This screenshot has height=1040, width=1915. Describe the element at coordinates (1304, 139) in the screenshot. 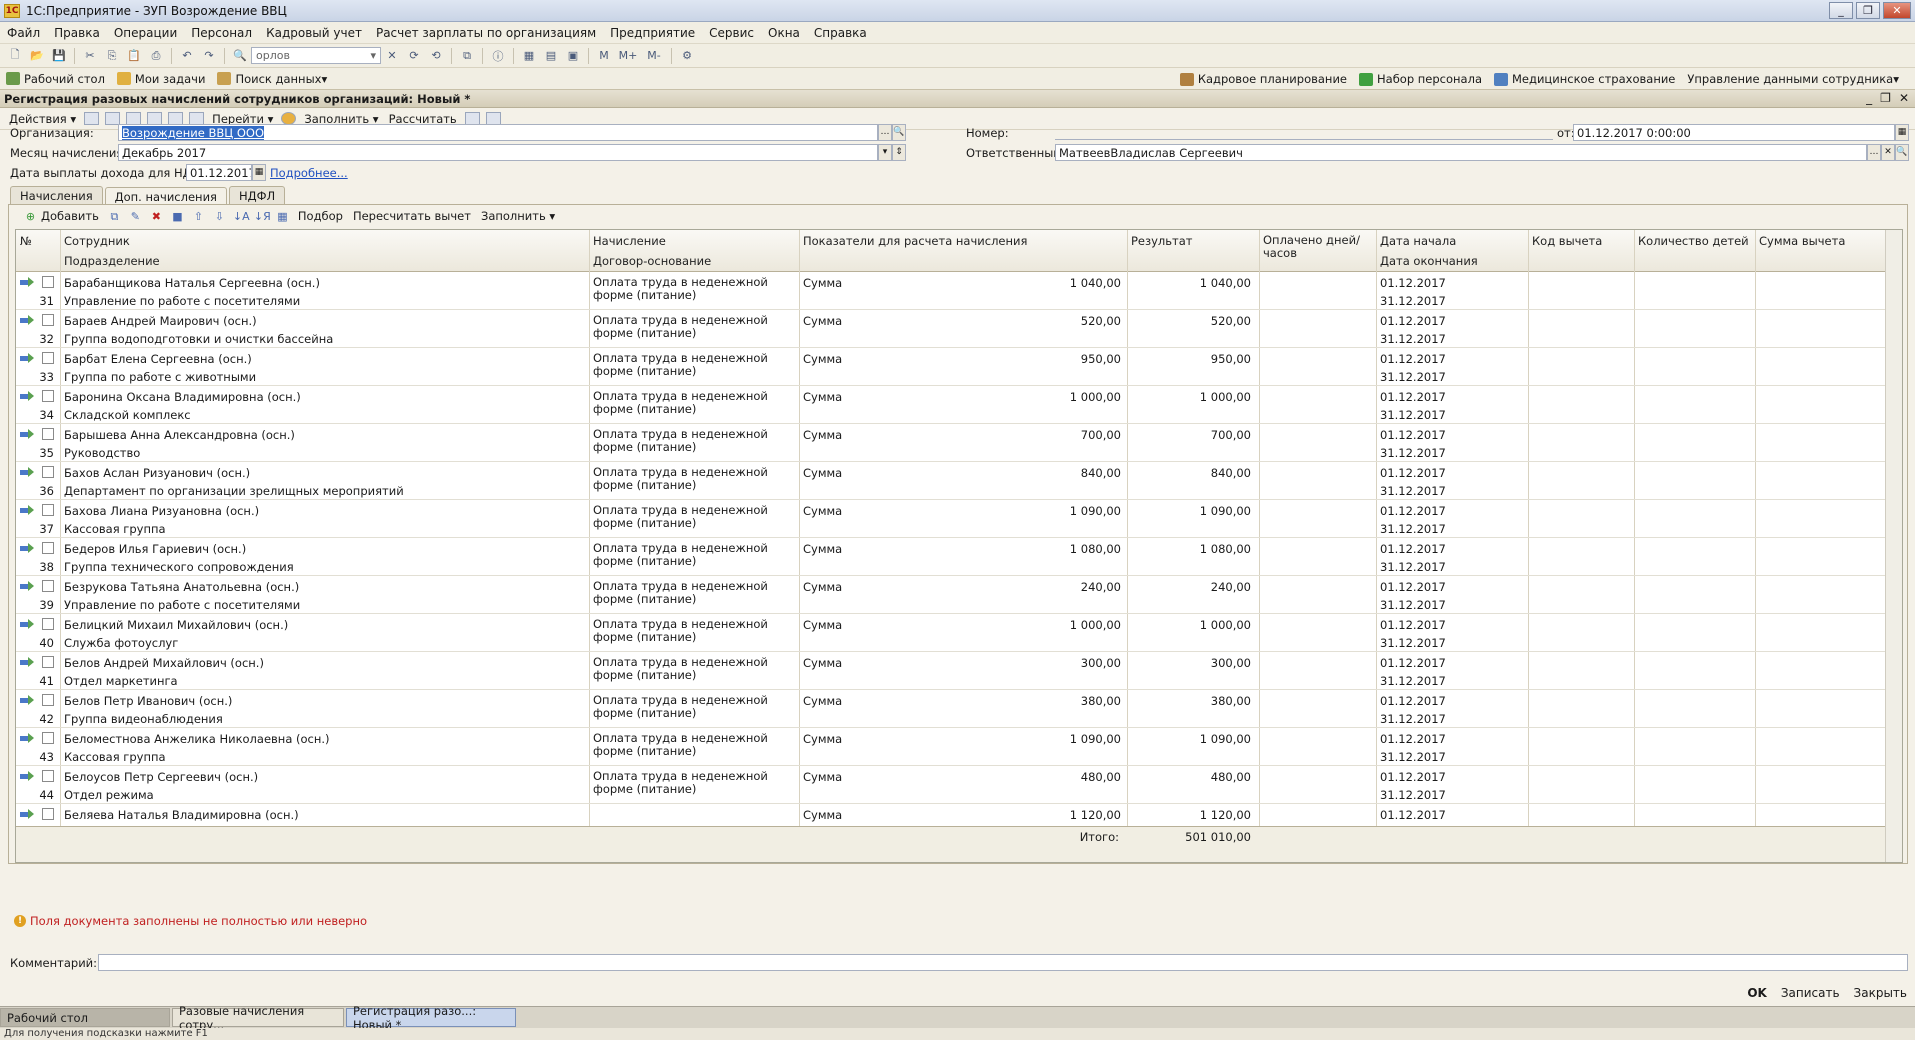

I see `number-field` at that location.